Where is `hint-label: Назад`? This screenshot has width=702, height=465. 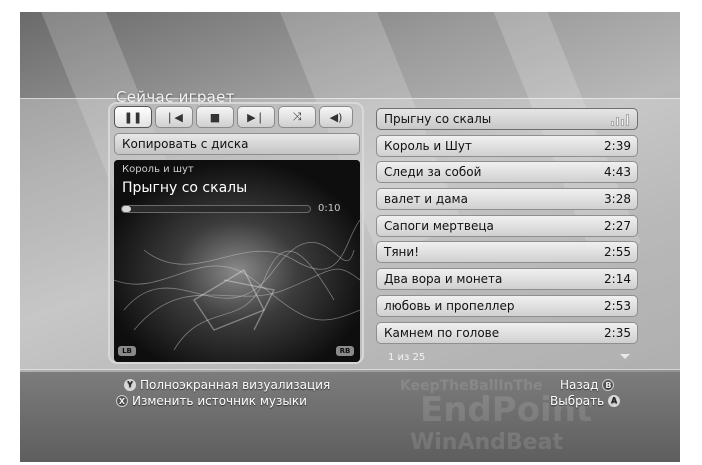
hint-label: Назад is located at coordinates (579, 385).